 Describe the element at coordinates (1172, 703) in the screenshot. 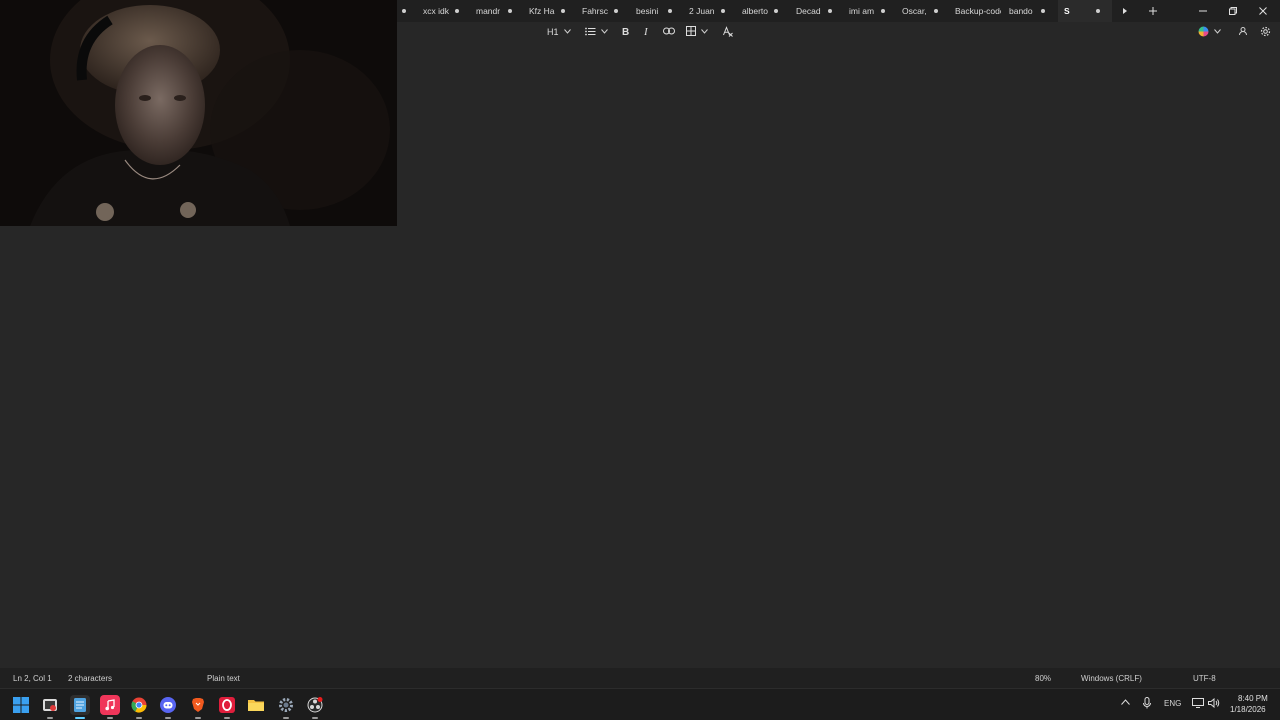

I see `input-language: ENG` at that location.